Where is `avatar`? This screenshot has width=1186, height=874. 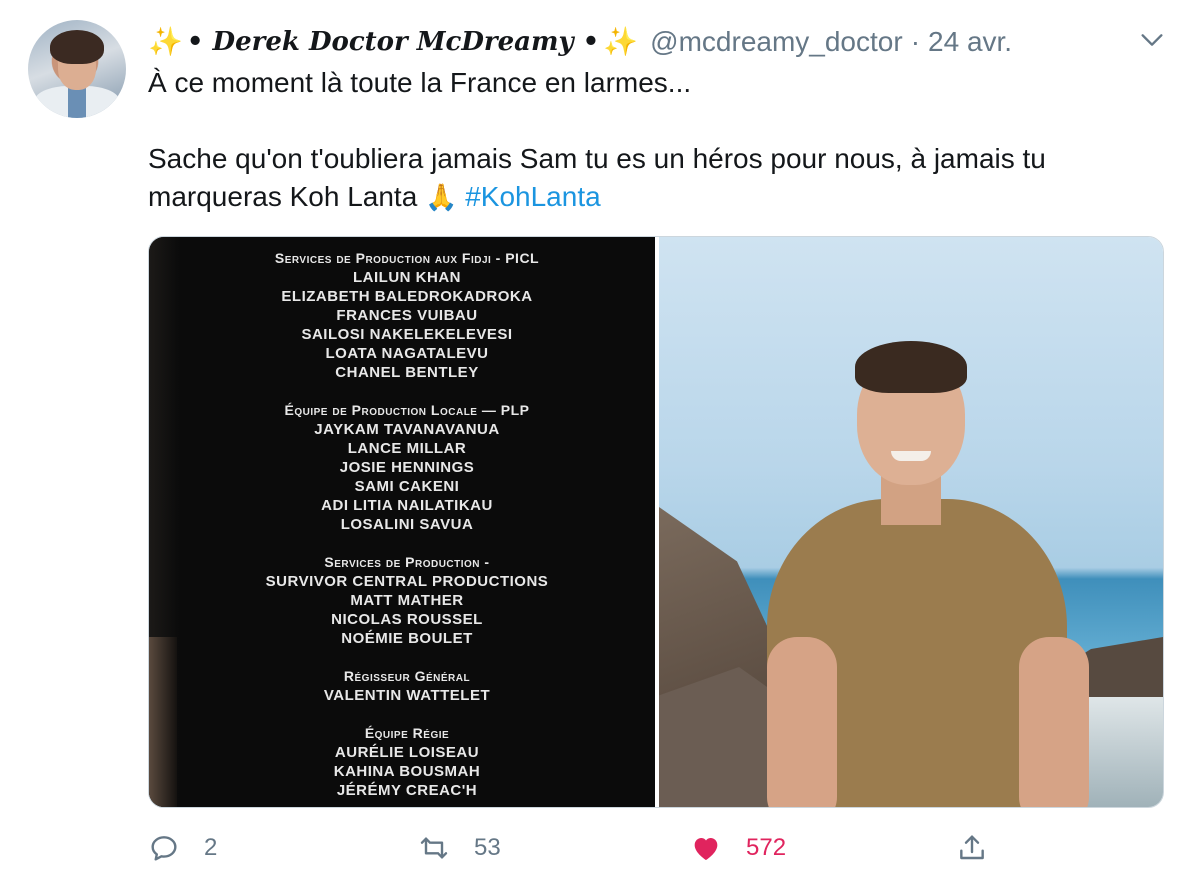
avatar is located at coordinates (77, 69).